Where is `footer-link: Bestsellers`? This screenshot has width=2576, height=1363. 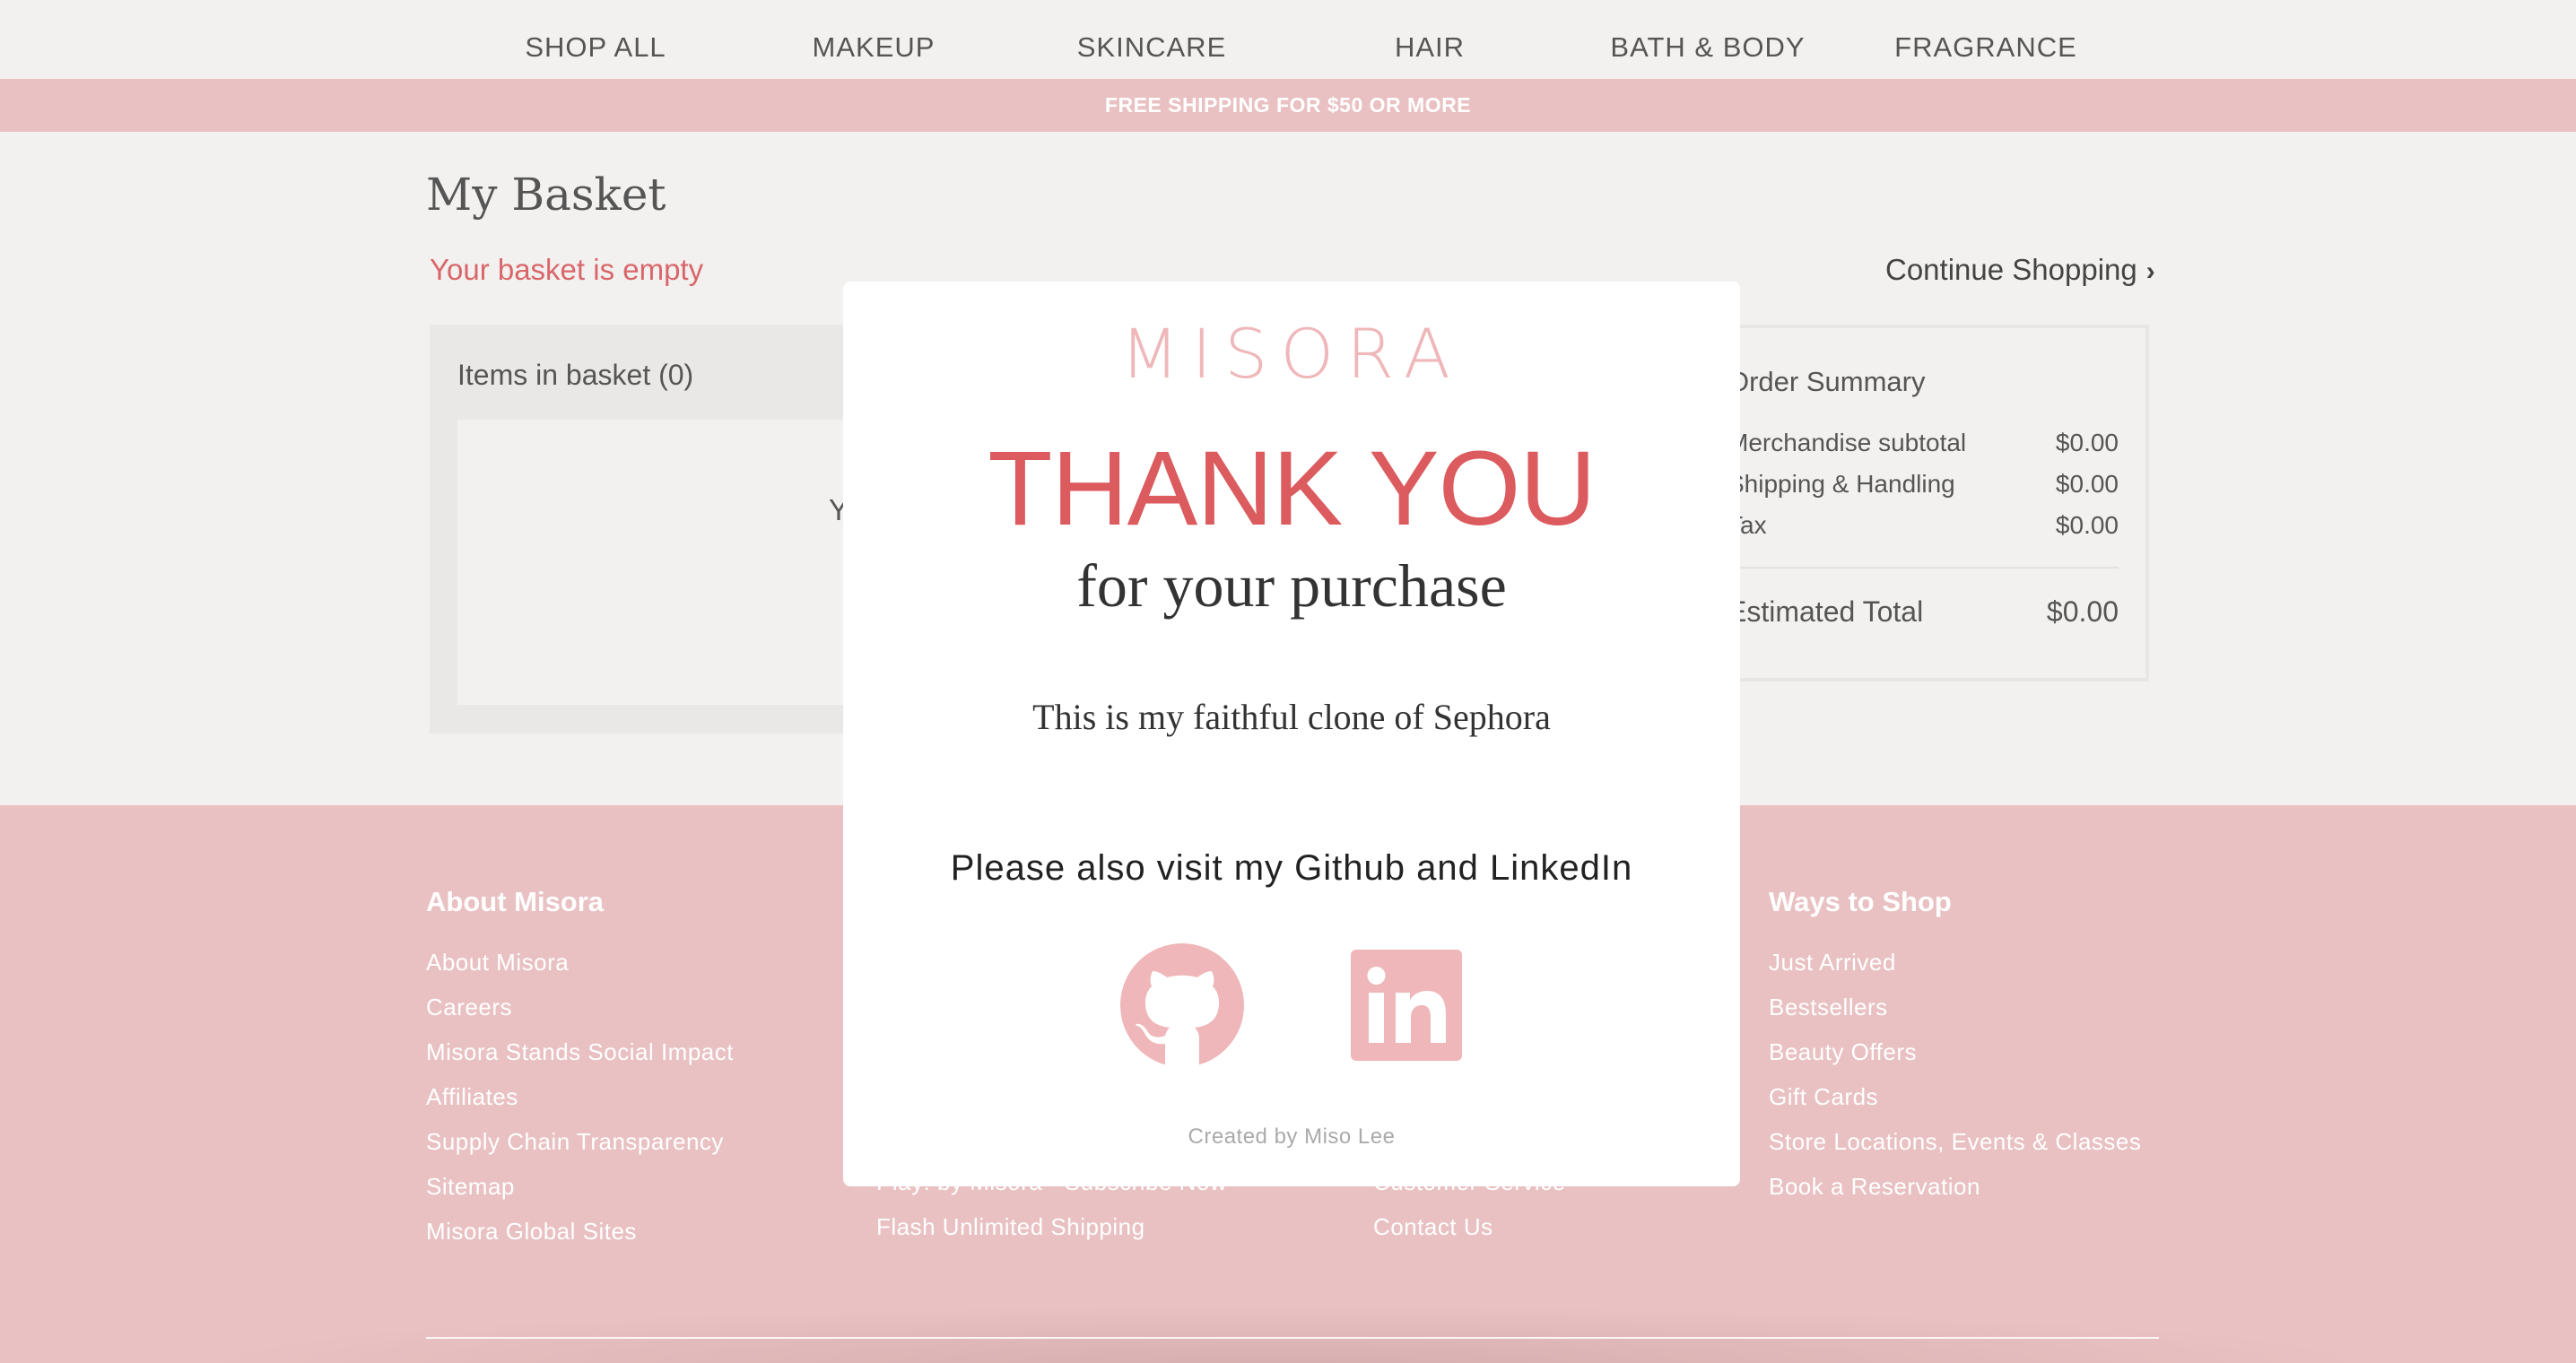
footer-link: Bestsellers is located at coordinates (1955, 1016).